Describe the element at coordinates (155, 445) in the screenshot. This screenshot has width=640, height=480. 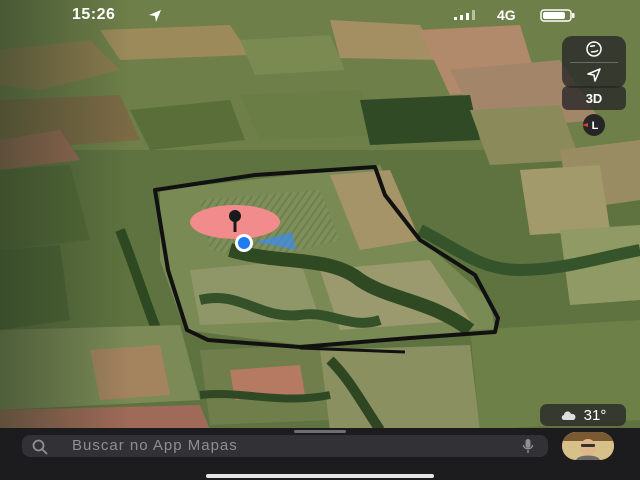
I see `search-placeholder: Buscar no App Mapas` at that location.